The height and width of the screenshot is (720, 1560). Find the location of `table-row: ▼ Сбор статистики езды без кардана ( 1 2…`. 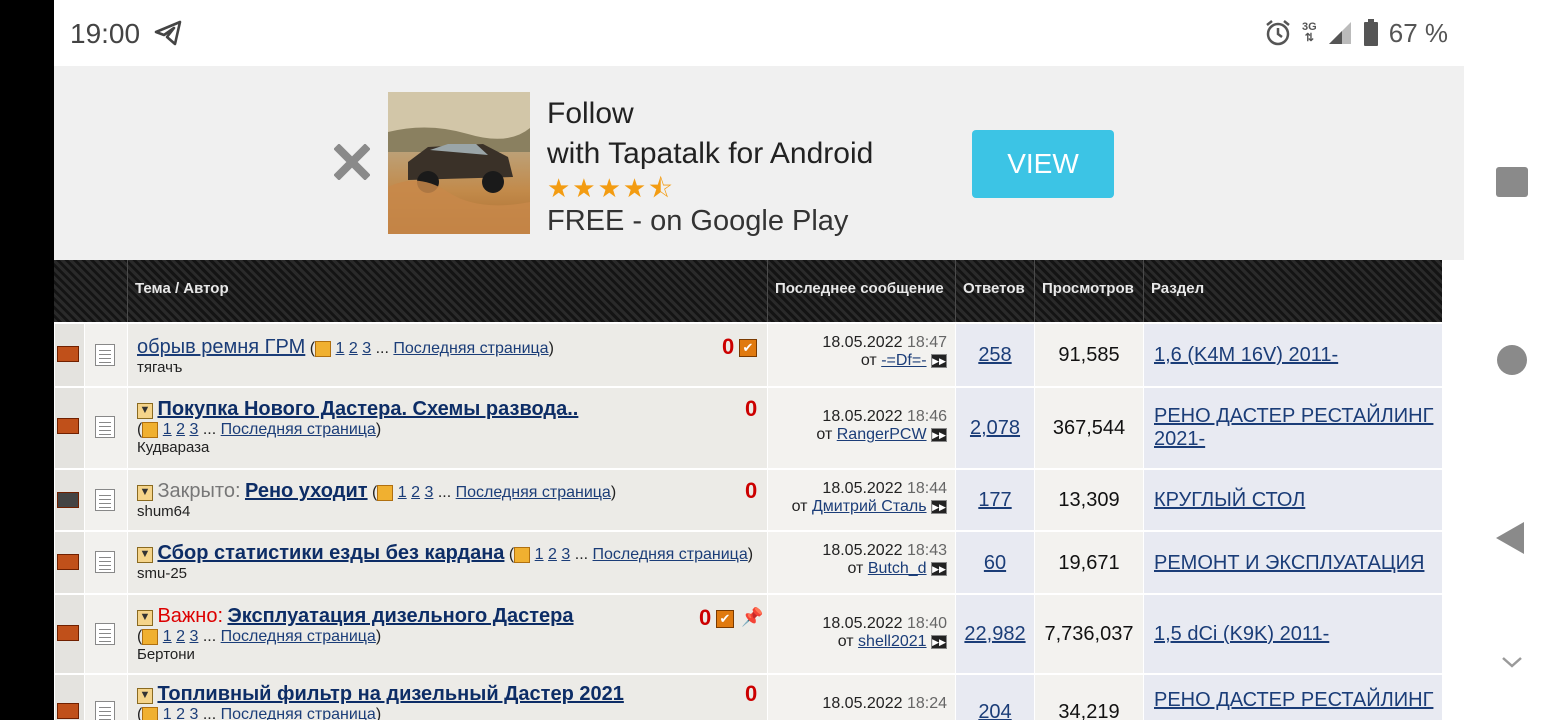

table-row: ▼ Сбор статистики езды без кардана ( 1 2… is located at coordinates (748, 561).